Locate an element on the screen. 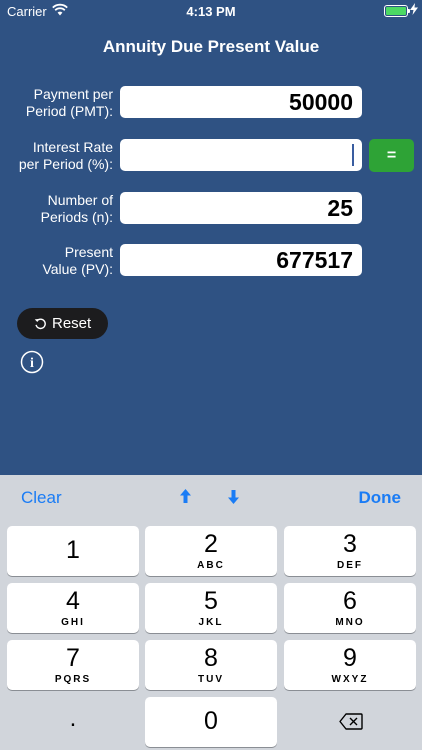  pv-label-line1: Present is located at coordinates (88, 252).